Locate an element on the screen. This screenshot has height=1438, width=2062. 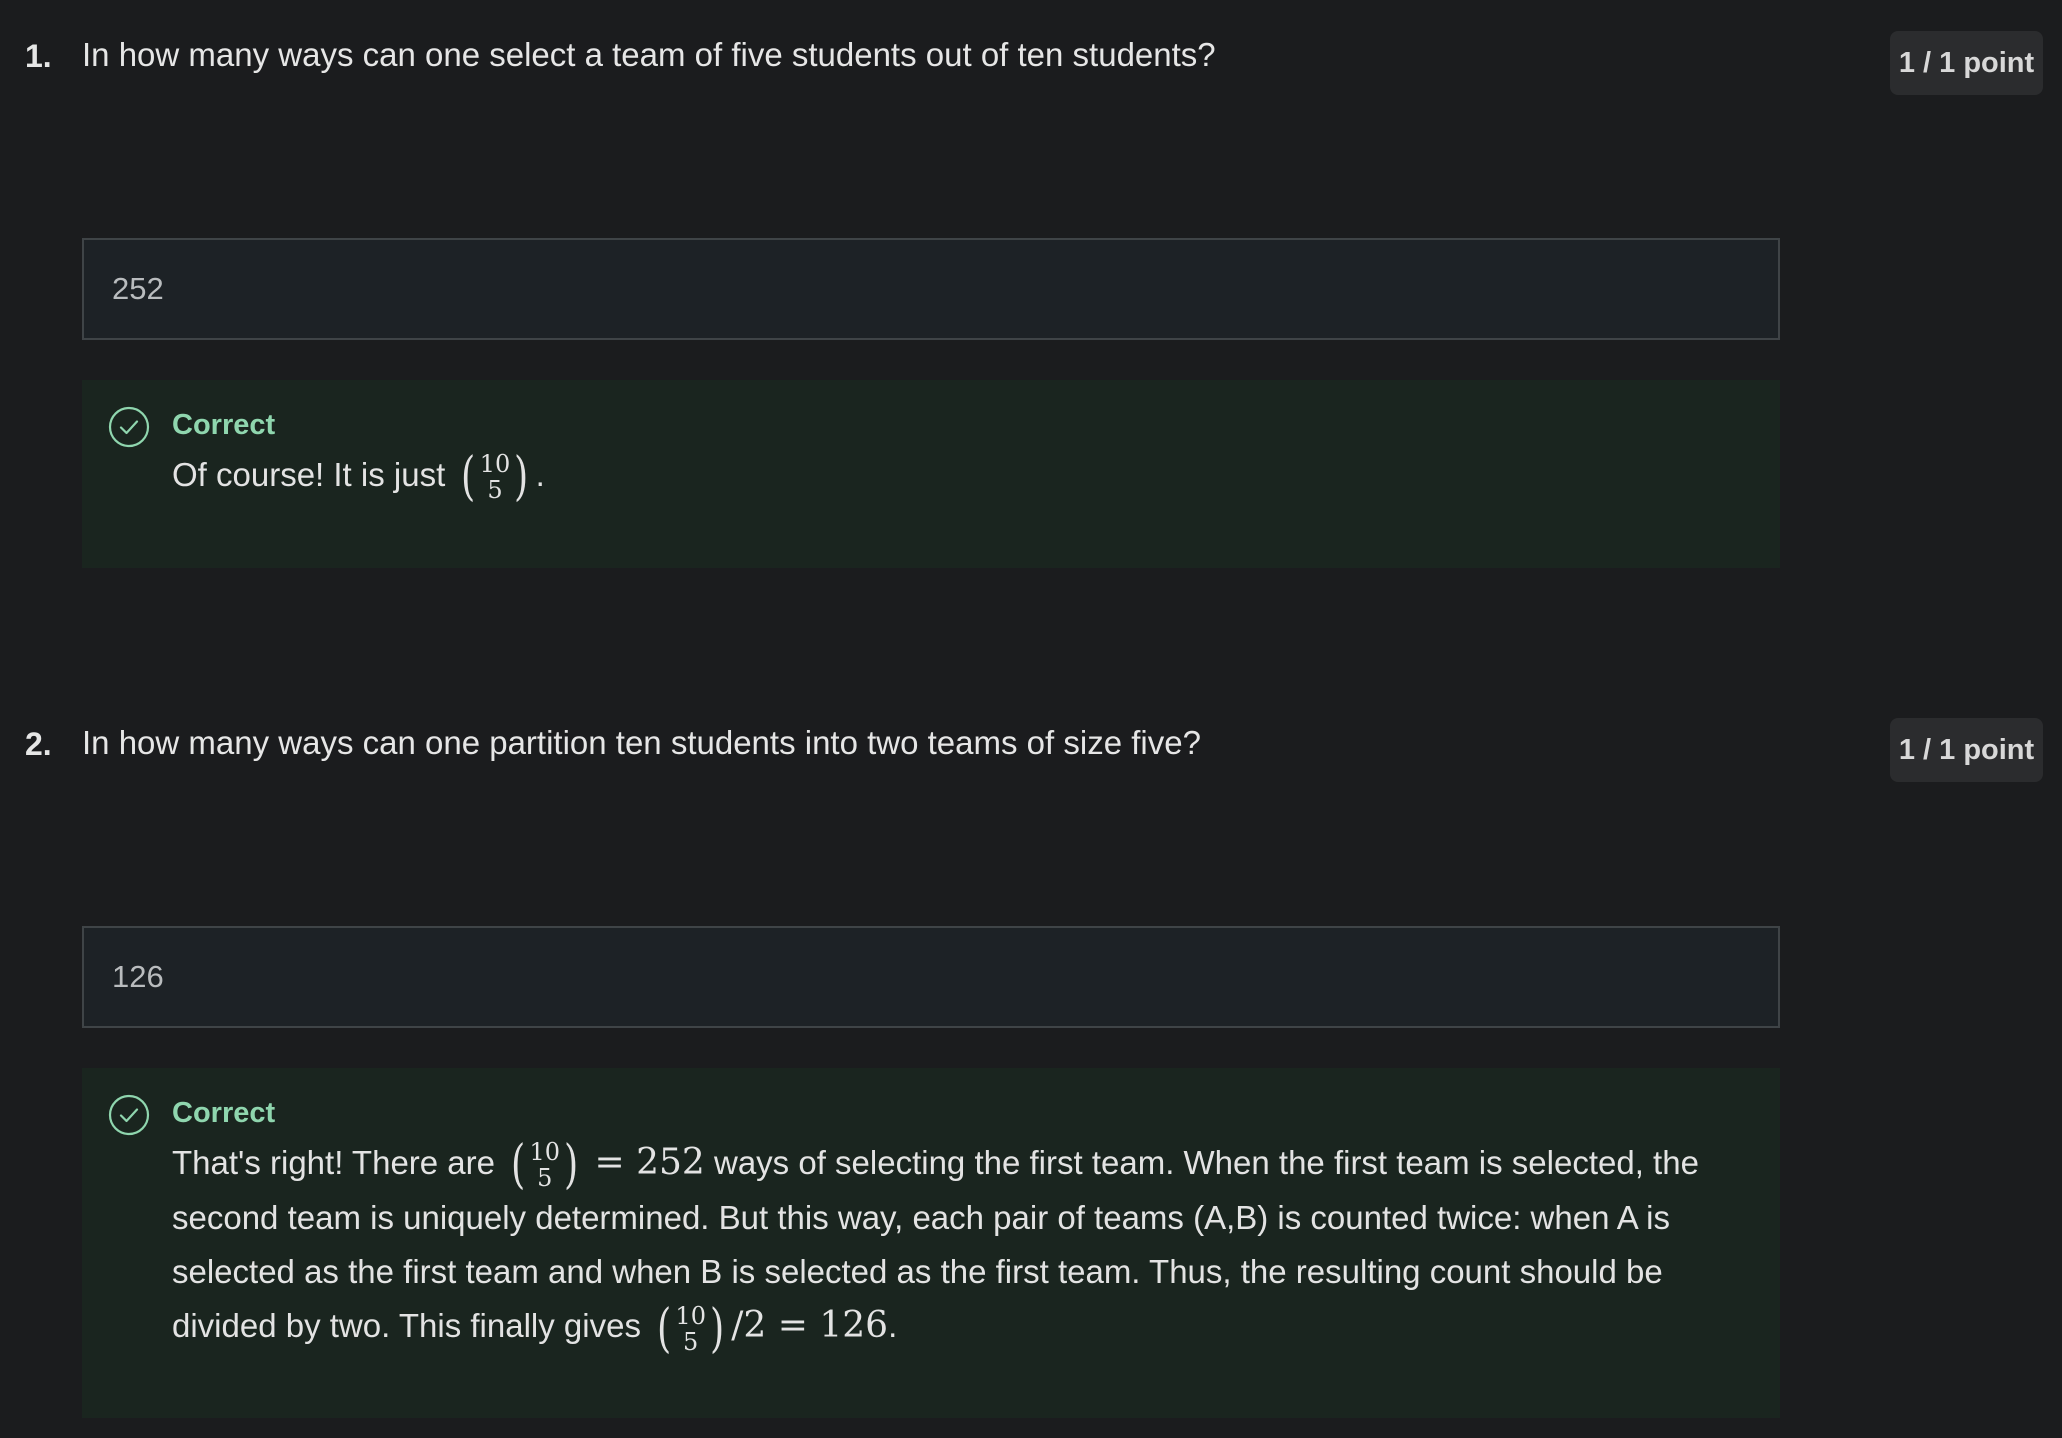
answer-field: 126 is located at coordinates (931, 977).